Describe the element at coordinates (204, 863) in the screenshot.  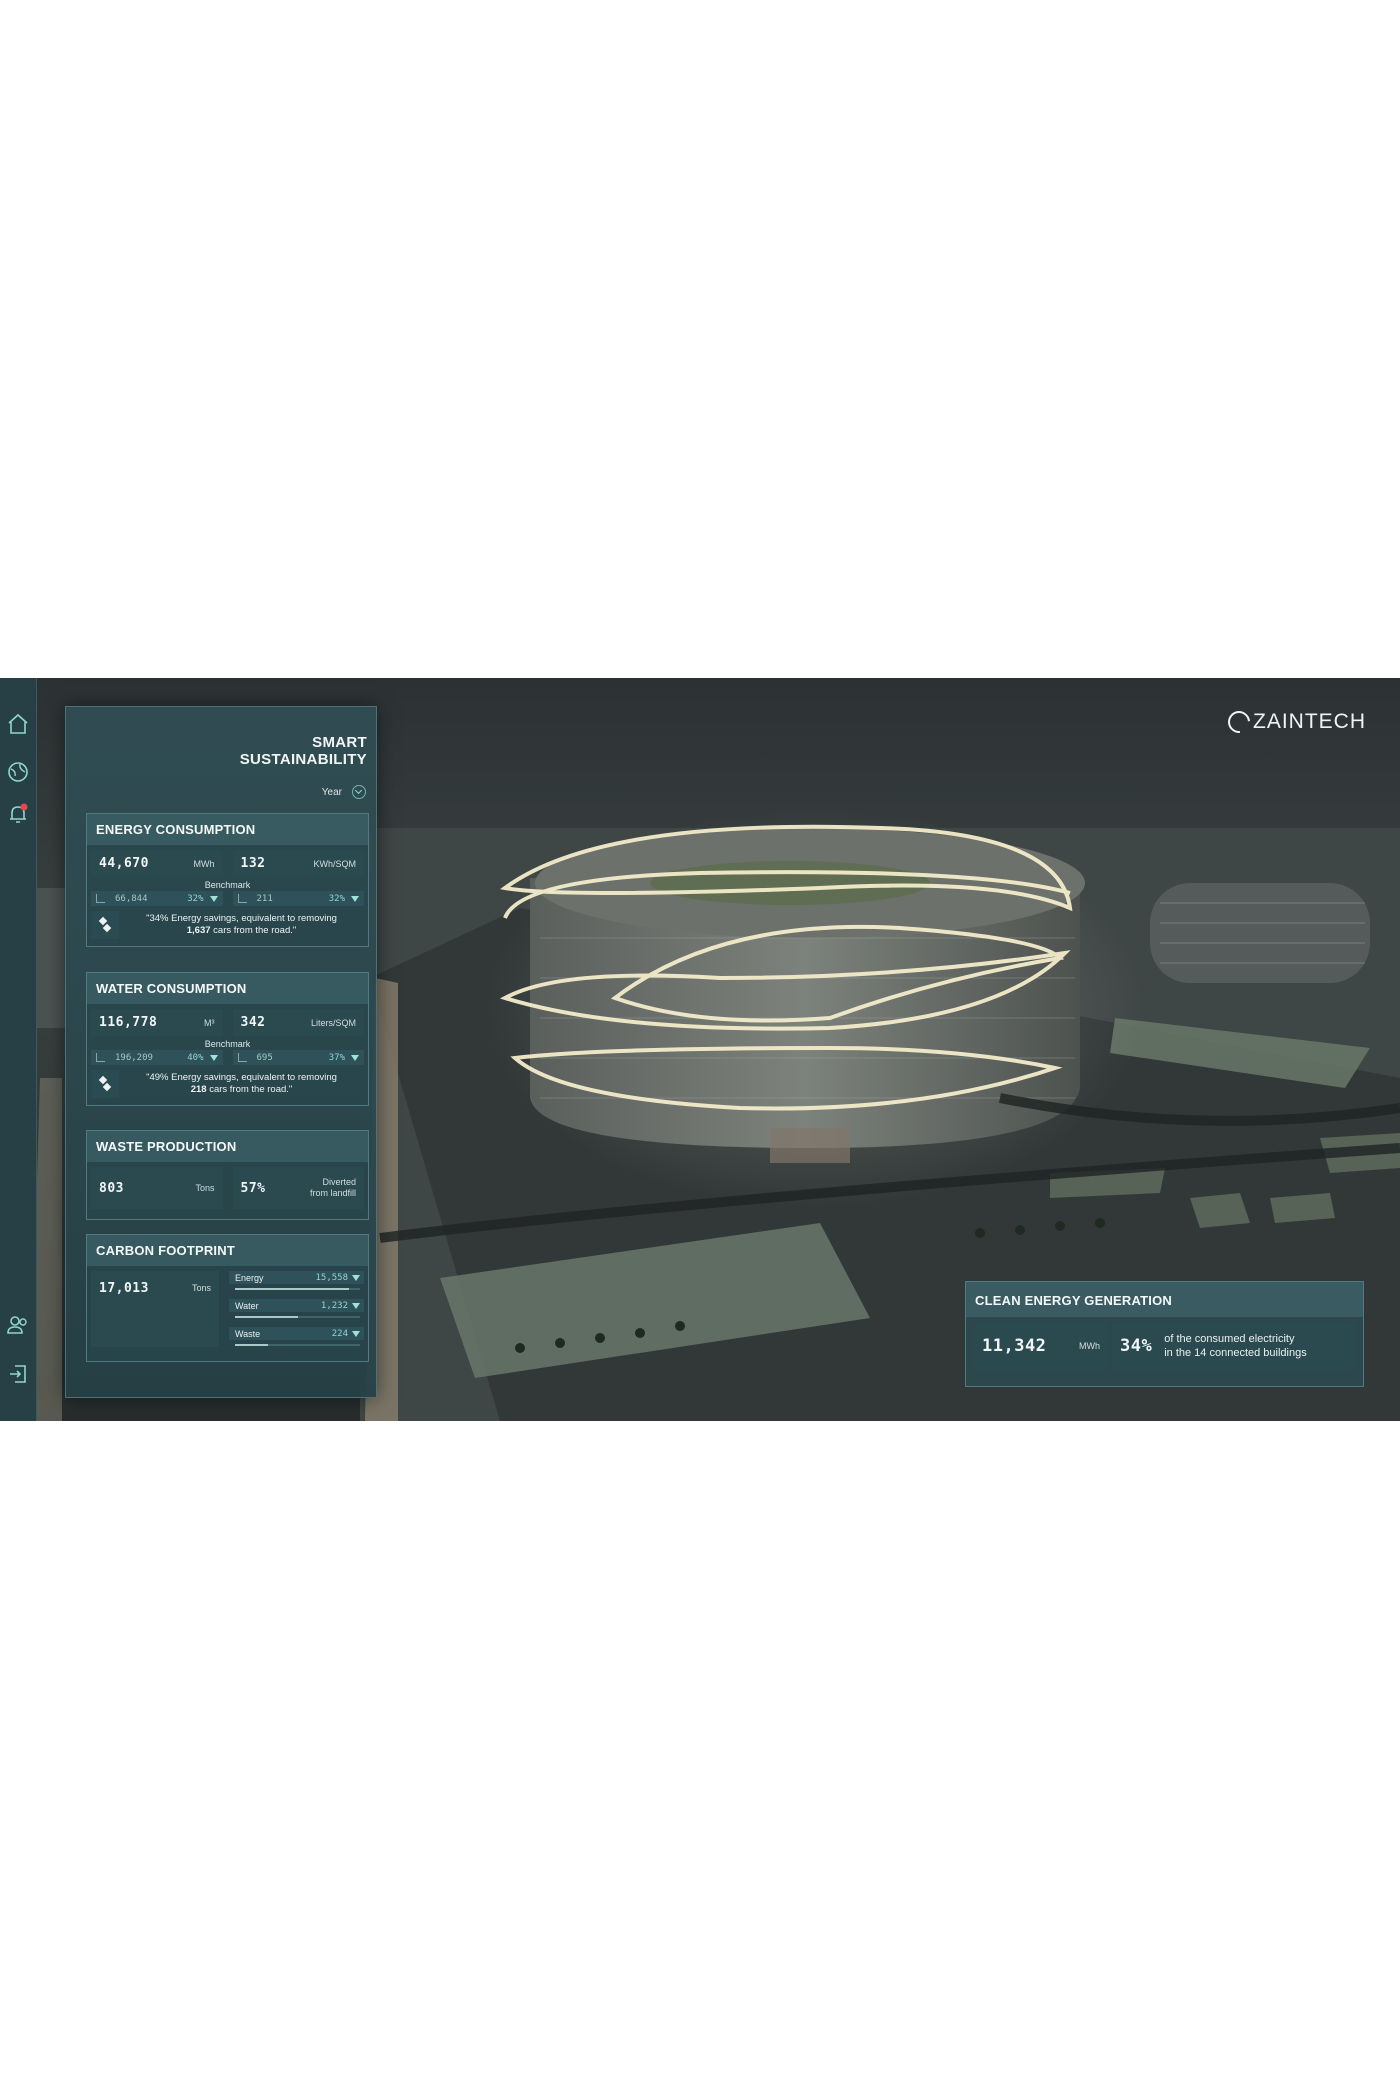
I see `energy-total-unit: MWh` at that location.